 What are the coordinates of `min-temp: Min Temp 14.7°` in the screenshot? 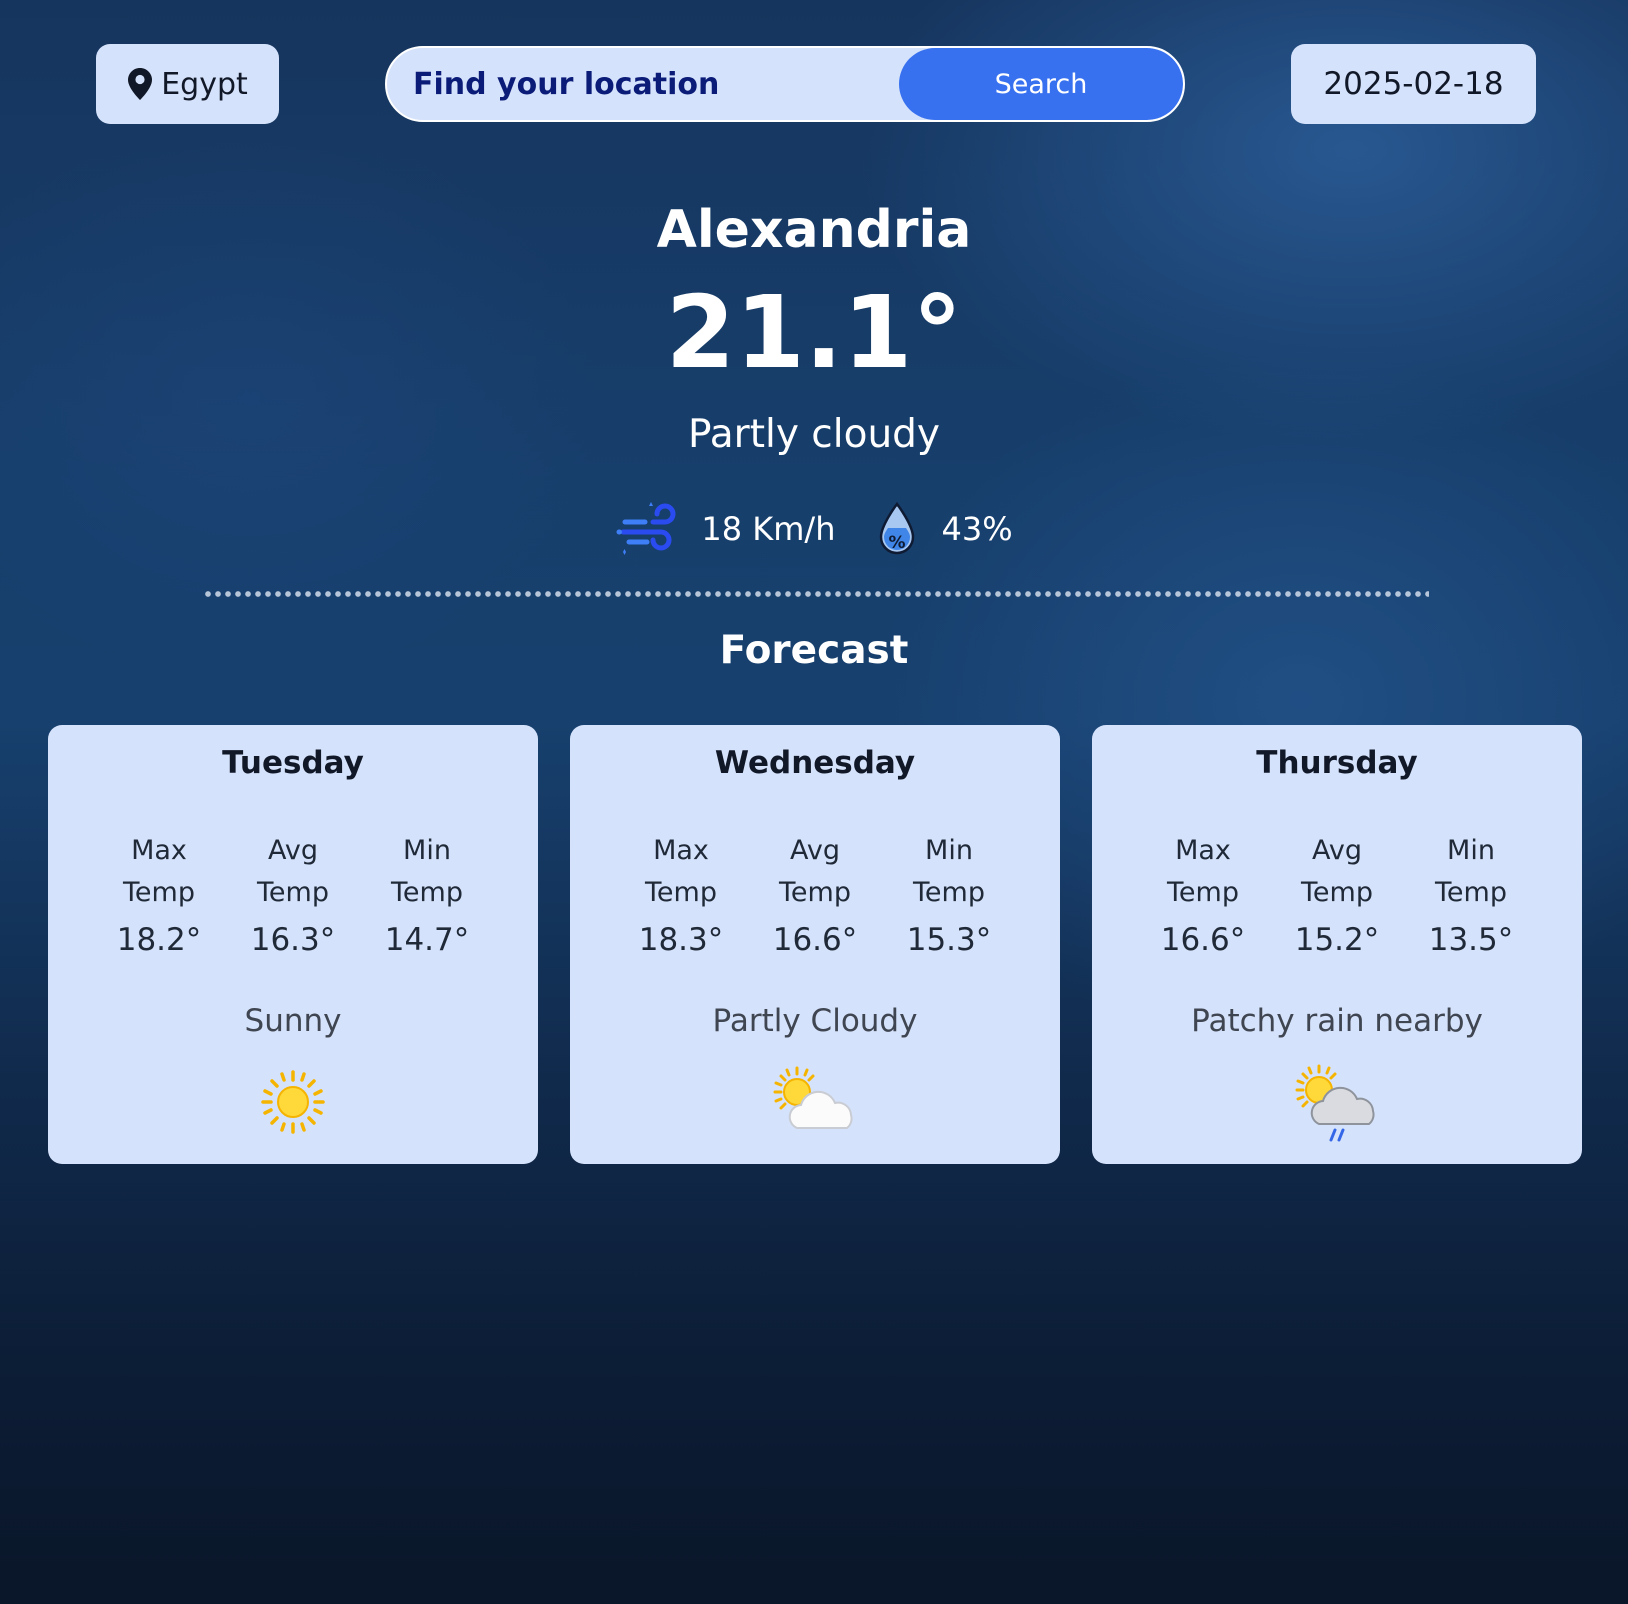 It's located at (427, 894).